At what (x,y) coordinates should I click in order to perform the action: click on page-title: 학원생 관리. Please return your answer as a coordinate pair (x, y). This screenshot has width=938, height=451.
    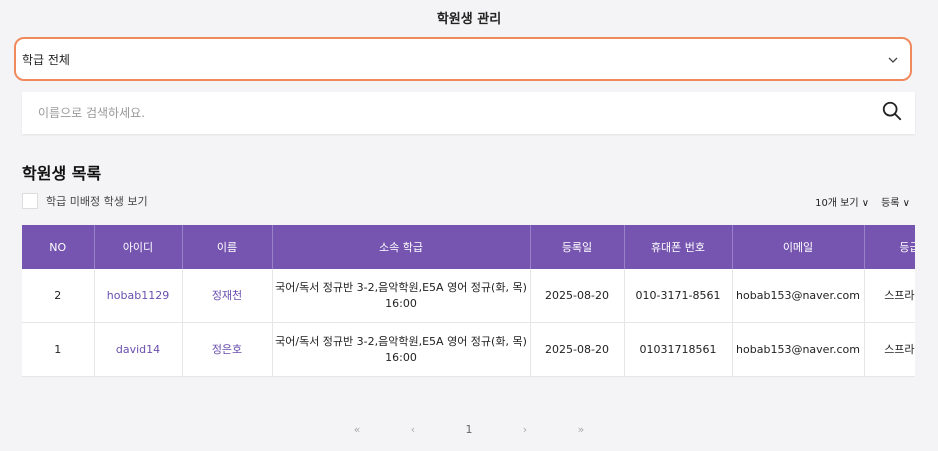
    Looking at the image, I should click on (469, 19).